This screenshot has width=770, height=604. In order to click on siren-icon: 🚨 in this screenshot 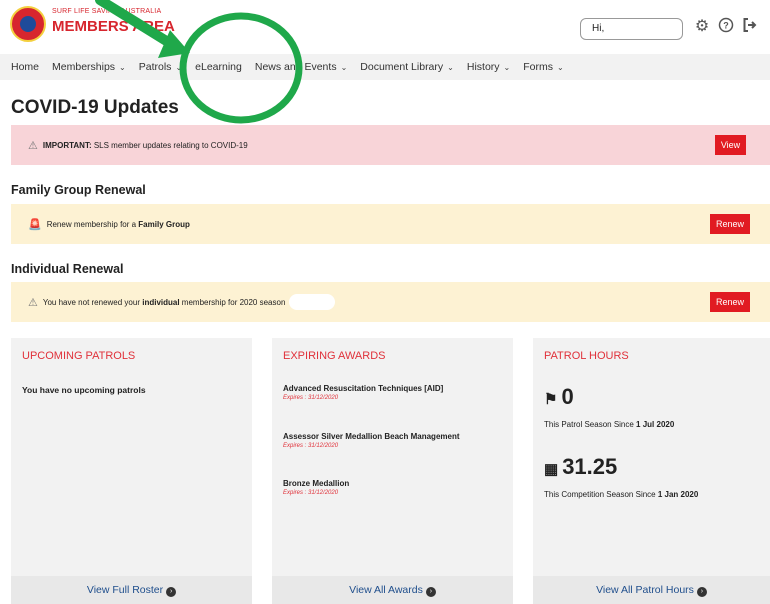, I will do `click(35, 224)`.